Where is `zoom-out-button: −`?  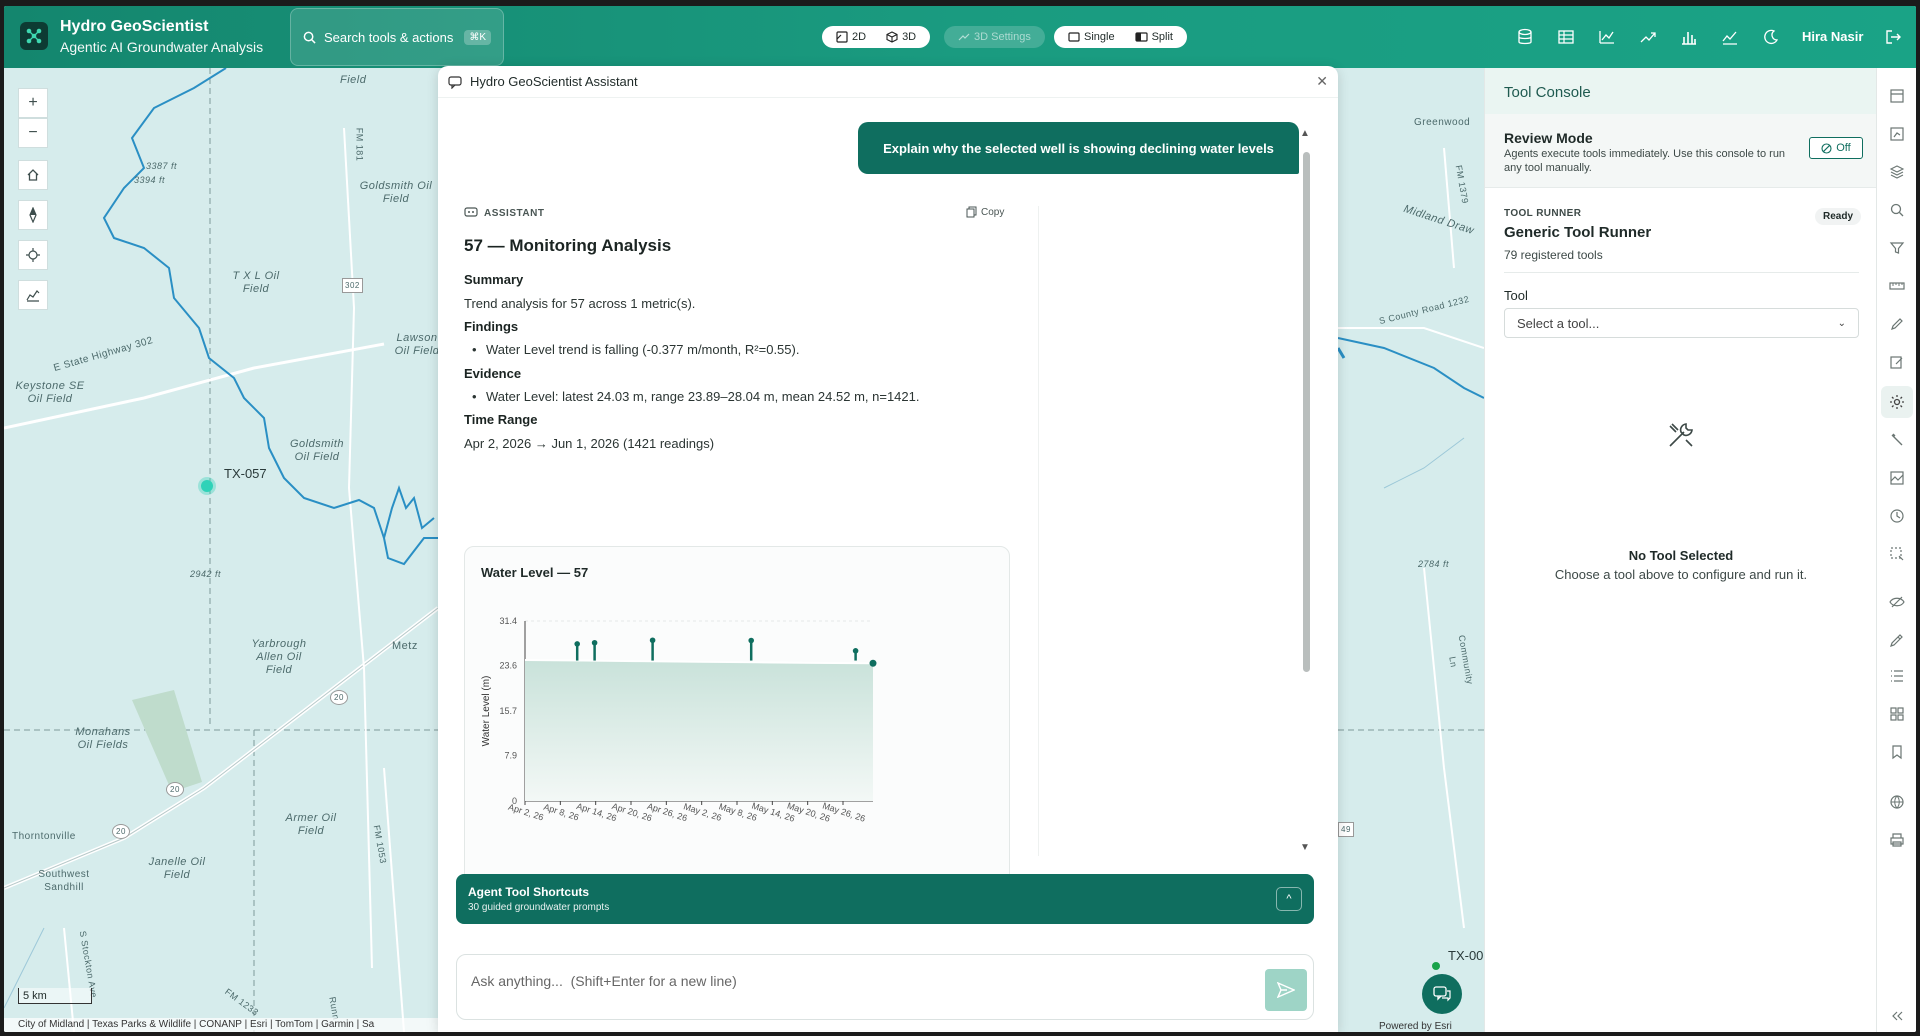 zoom-out-button: − is located at coordinates (33, 133).